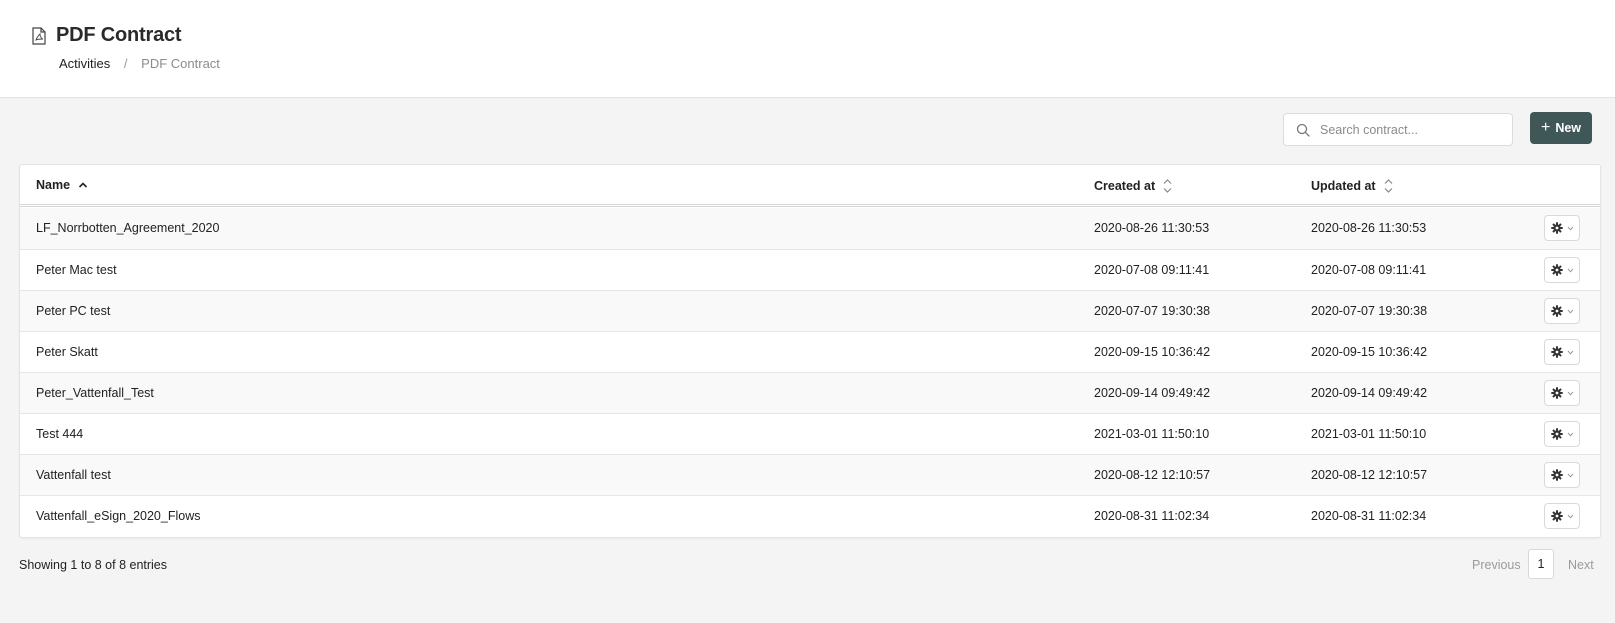  Describe the element at coordinates (127, 228) in the screenshot. I see `cell-name: LF_Norrbotten_Agreement_2020` at that location.